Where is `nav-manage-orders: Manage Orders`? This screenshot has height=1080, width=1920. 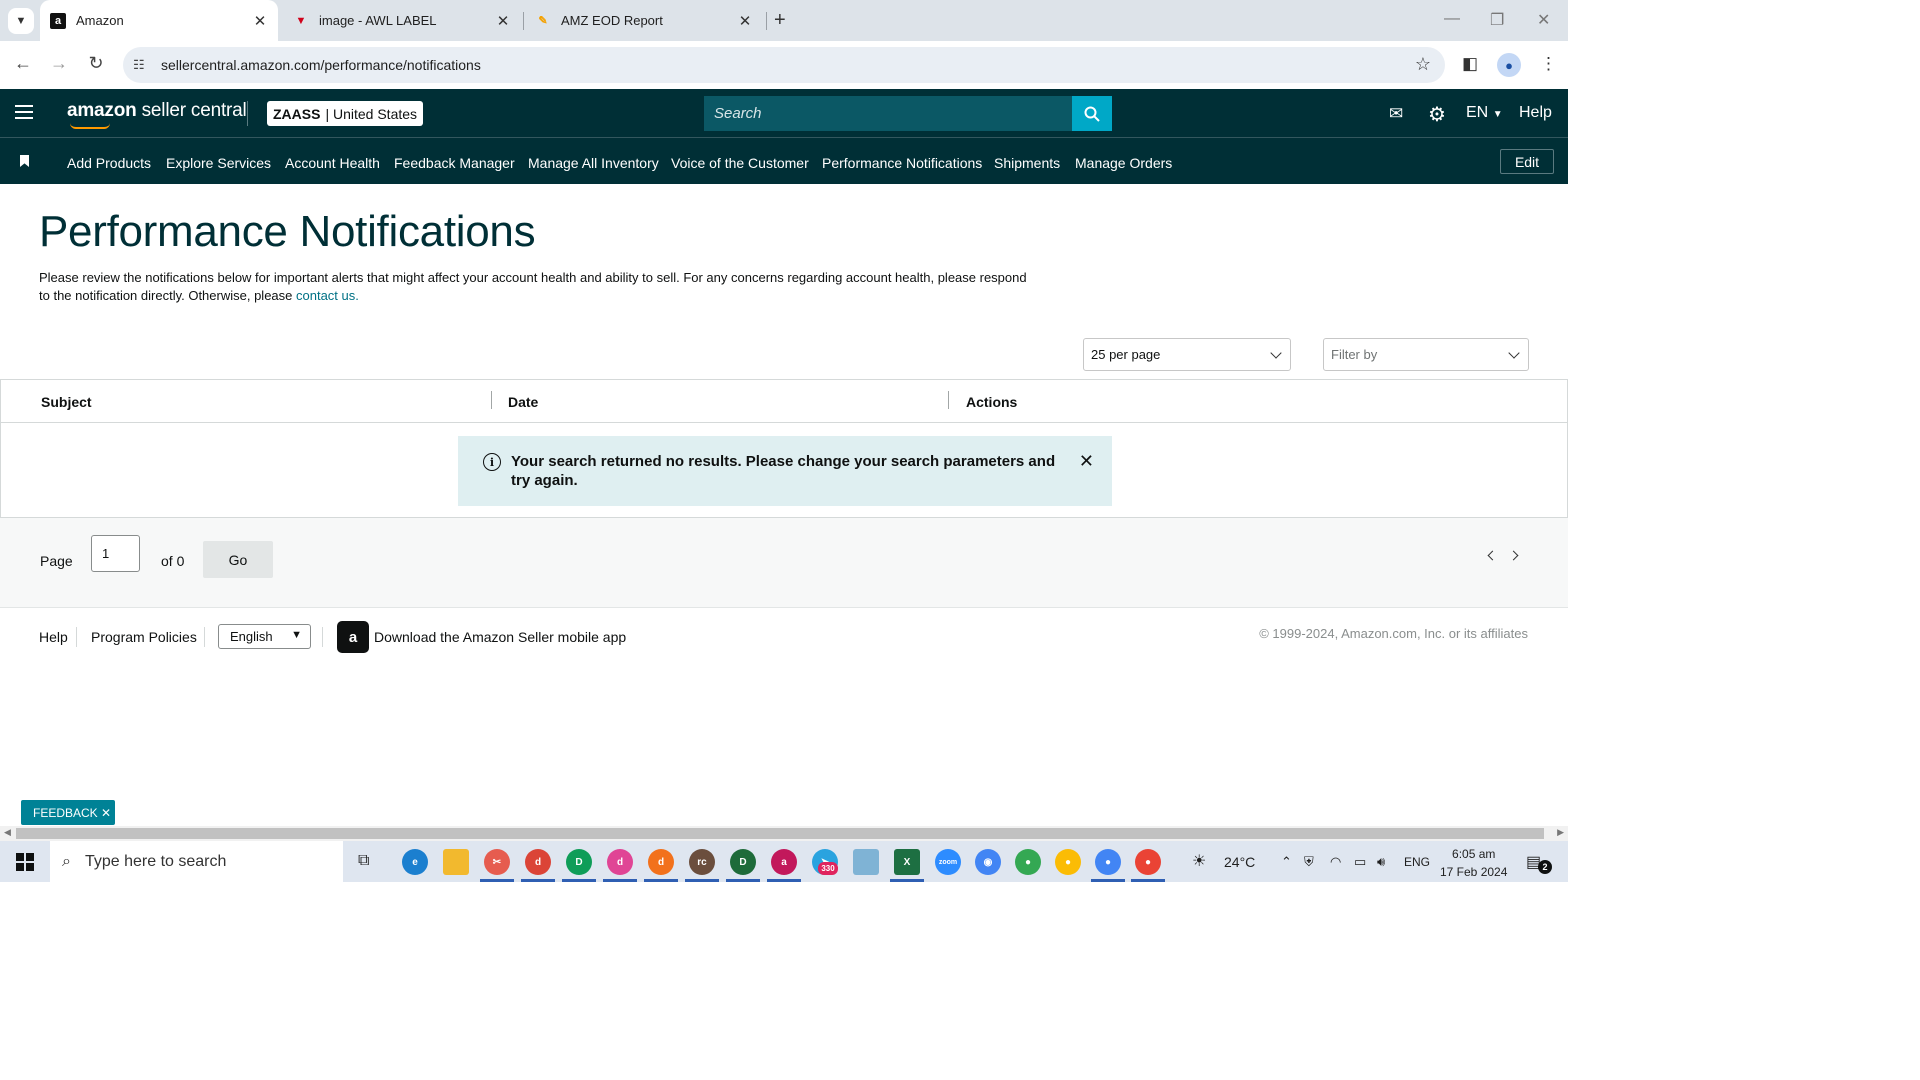
nav-manage-orders: Manage Orders is located at coordinates (1123, 163).